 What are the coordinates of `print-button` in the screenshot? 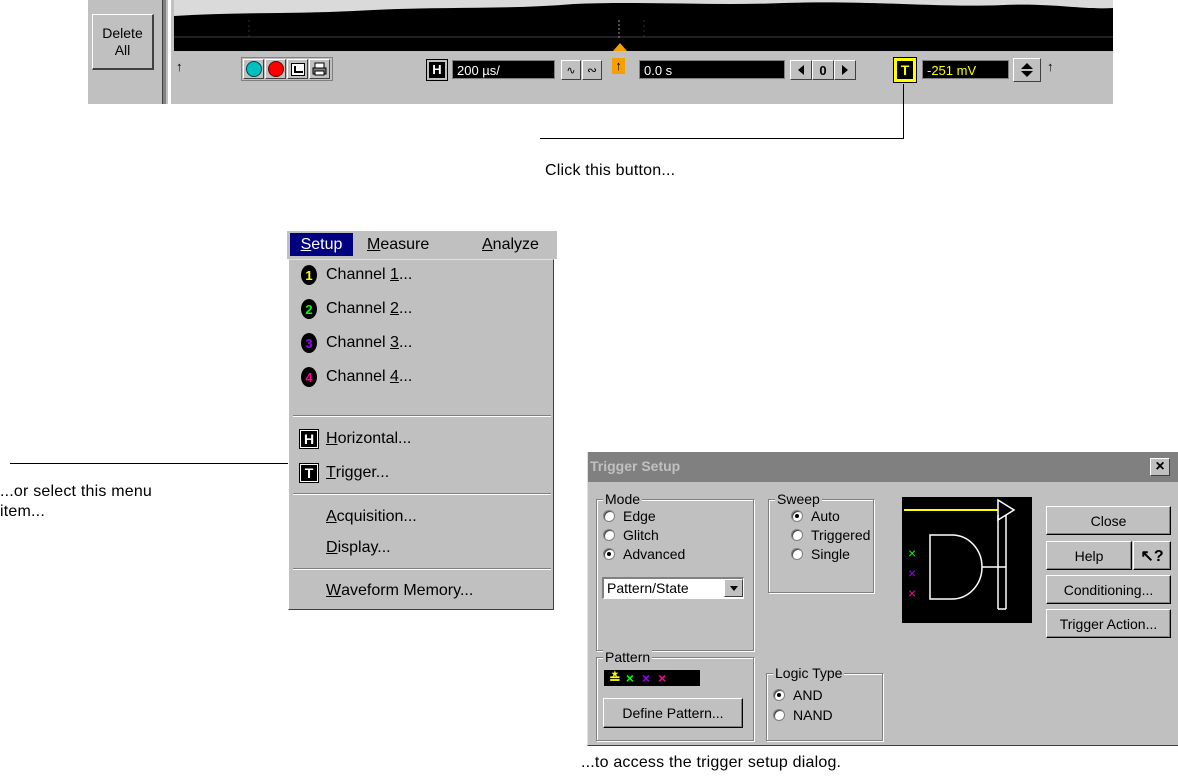 It's located at (319, 69).